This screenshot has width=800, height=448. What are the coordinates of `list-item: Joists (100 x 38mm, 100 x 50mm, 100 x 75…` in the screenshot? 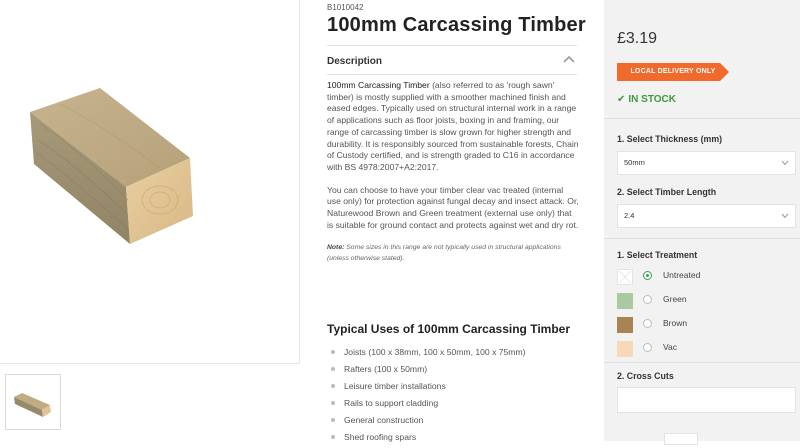 It's located at (426, 354).